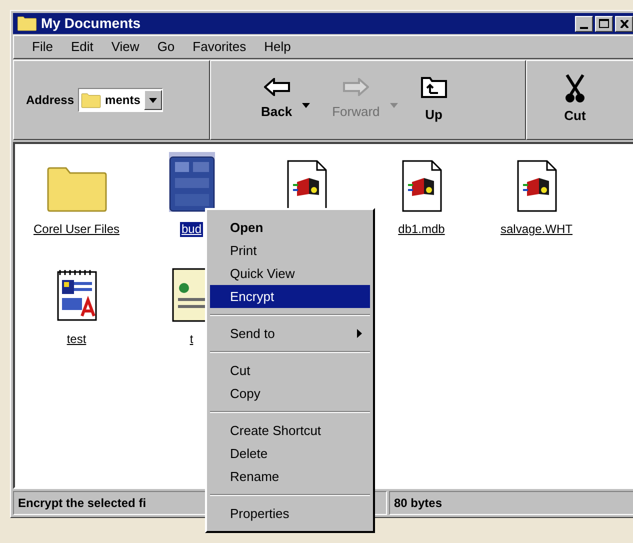  I want to click on file-label: salvage.WHT, so click(536, 229).